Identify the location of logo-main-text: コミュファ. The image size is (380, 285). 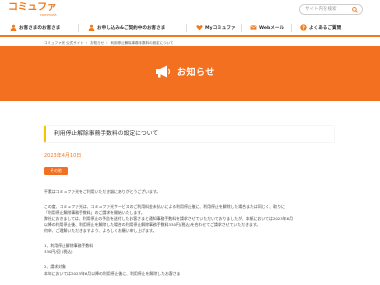
(32, 7).